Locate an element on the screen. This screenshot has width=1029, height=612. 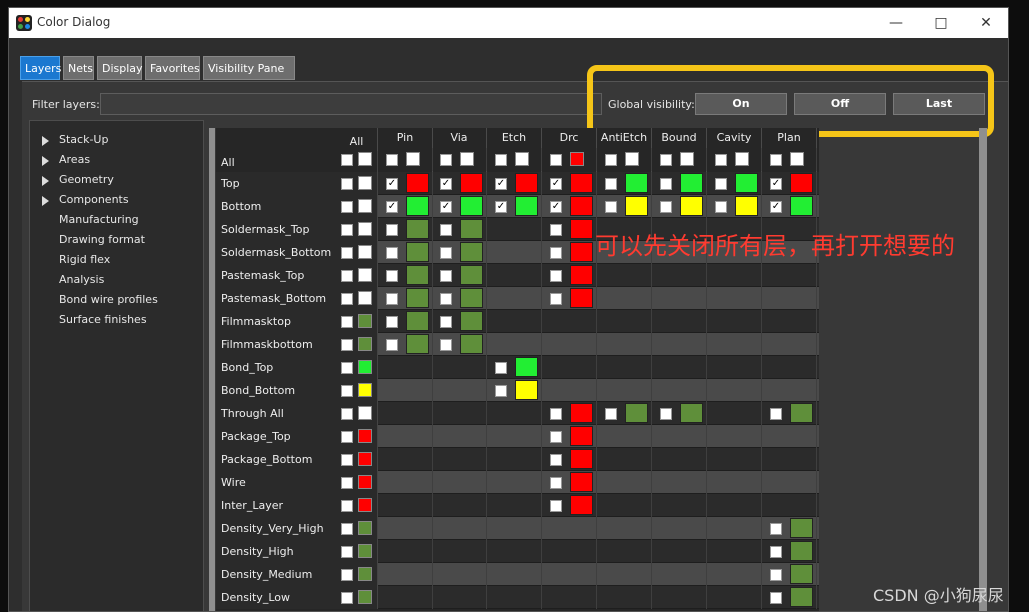
vertical-scrollbar is located at coordinates (983, 369).